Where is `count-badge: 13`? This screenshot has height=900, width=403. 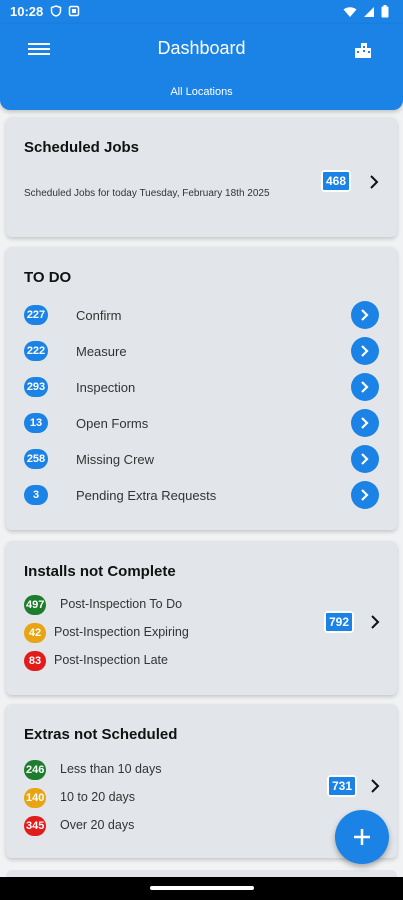
count-badge: 13 is located at coordinates (36, 423).